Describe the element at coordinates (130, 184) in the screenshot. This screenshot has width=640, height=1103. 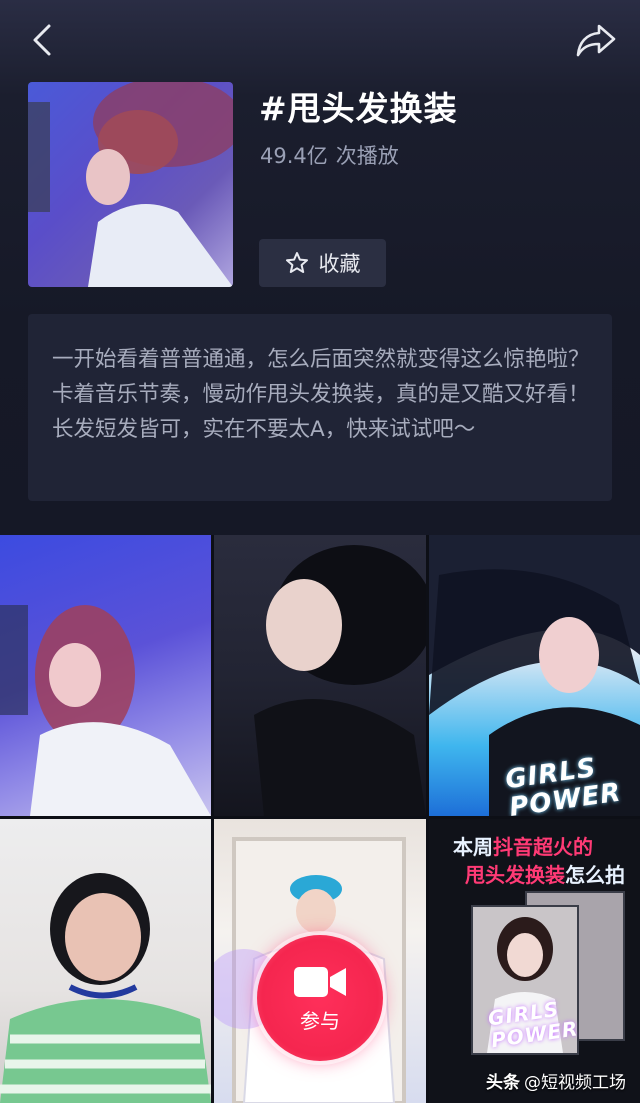
I see `topic-cover-image` at that location.